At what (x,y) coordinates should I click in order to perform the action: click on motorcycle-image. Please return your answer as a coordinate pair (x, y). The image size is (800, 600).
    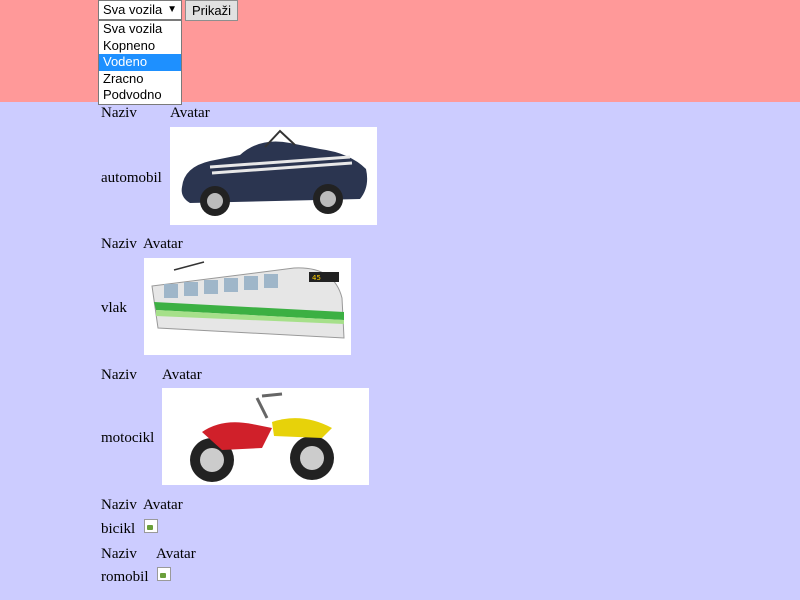
    Looking at the image, I should click on (265, 436).